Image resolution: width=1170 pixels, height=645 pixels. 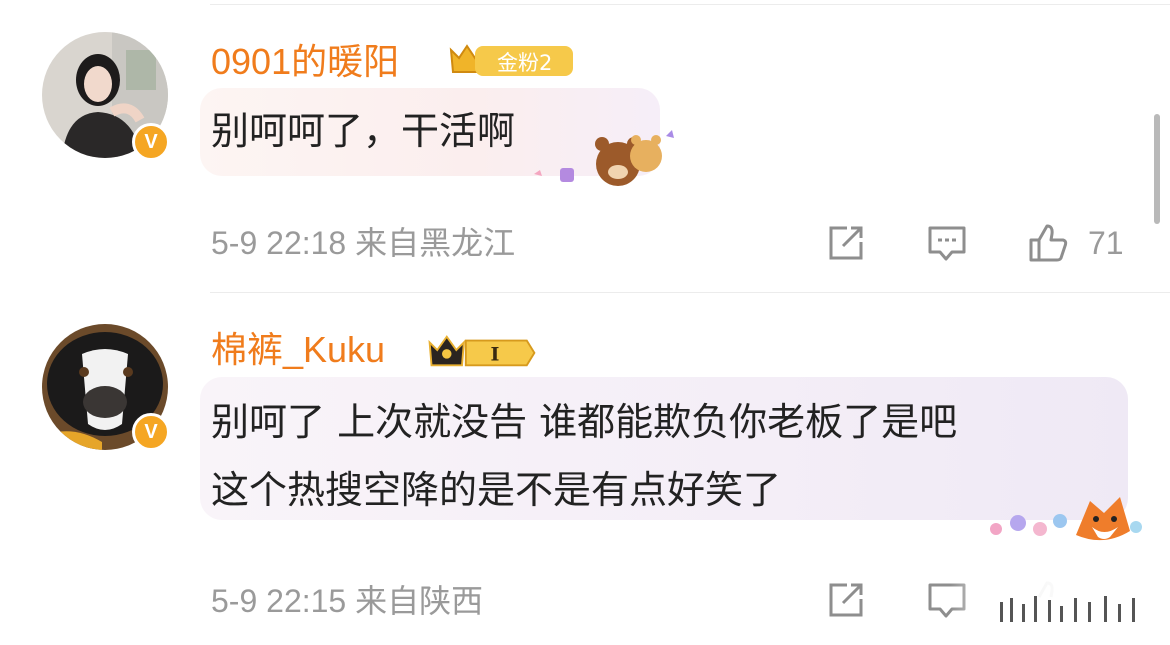 What do you see at coordinates (496, 490) in the screenshot?
I see `comment-text-line: 这个热搜空降的是不是有点好笑了` at bounding box center [496, 490].